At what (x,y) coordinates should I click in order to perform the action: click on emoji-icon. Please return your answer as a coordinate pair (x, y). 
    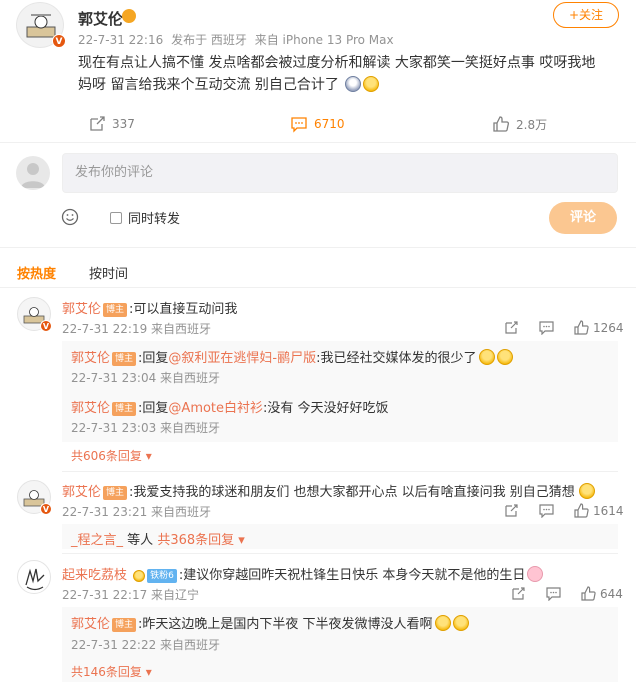
    Looking at the image, I should click on (70, 217).